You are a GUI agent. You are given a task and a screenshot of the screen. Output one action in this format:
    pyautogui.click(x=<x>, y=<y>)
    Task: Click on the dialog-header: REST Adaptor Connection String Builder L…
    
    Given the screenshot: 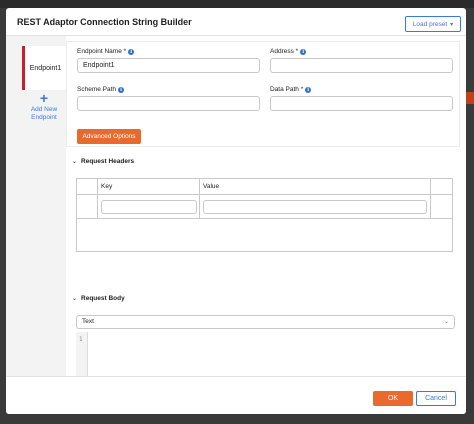 What is the action you would take?
    pyautogui.click(x=236, y=22)
    